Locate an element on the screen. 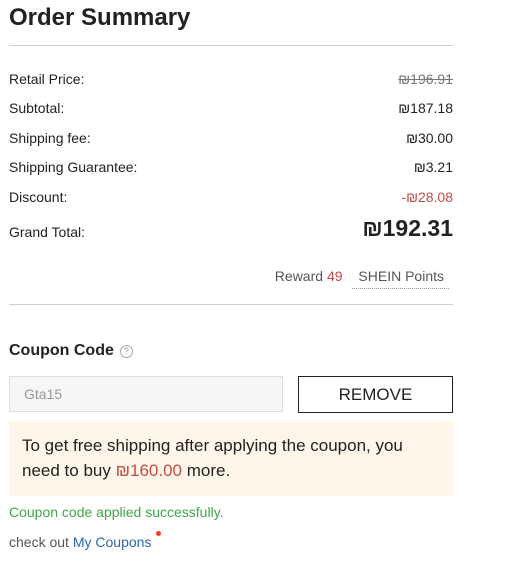  reward-points: Reward 49 SHEIN Points is located at coordinates (361, 277).